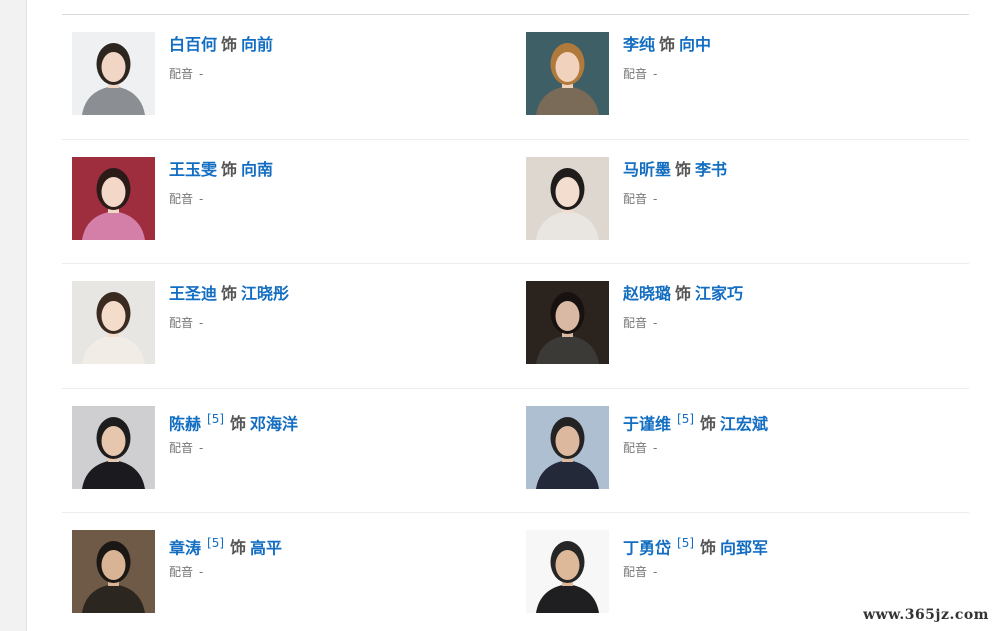 This screenshot has height=631, width=997. I want to click on cast-card: 王玉雯饰向南 配音 -, so click(282, 202).